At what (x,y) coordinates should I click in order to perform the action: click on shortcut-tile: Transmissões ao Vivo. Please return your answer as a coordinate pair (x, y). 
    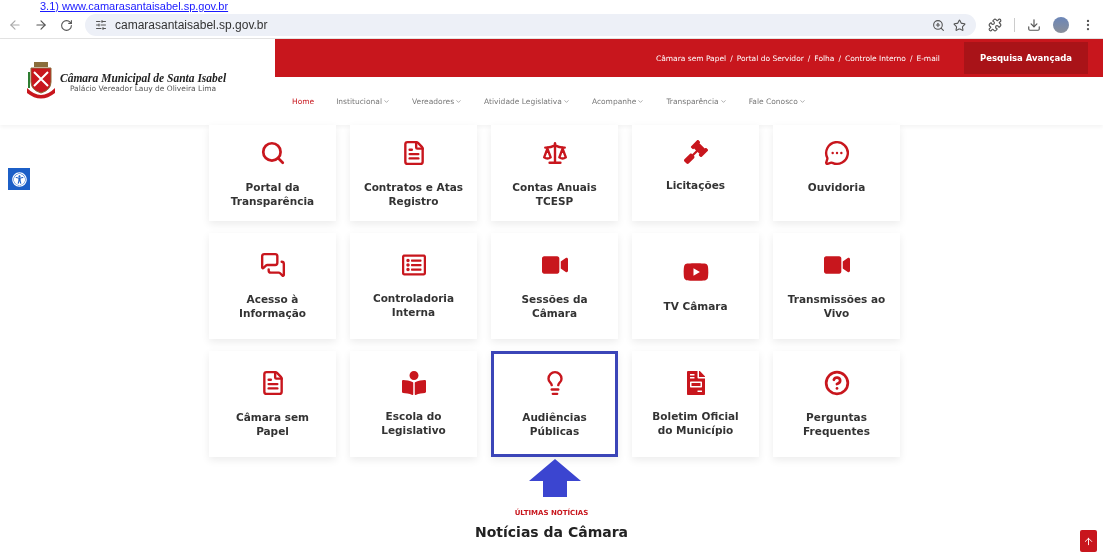
    Looking at the image, I should click on (836, 286).